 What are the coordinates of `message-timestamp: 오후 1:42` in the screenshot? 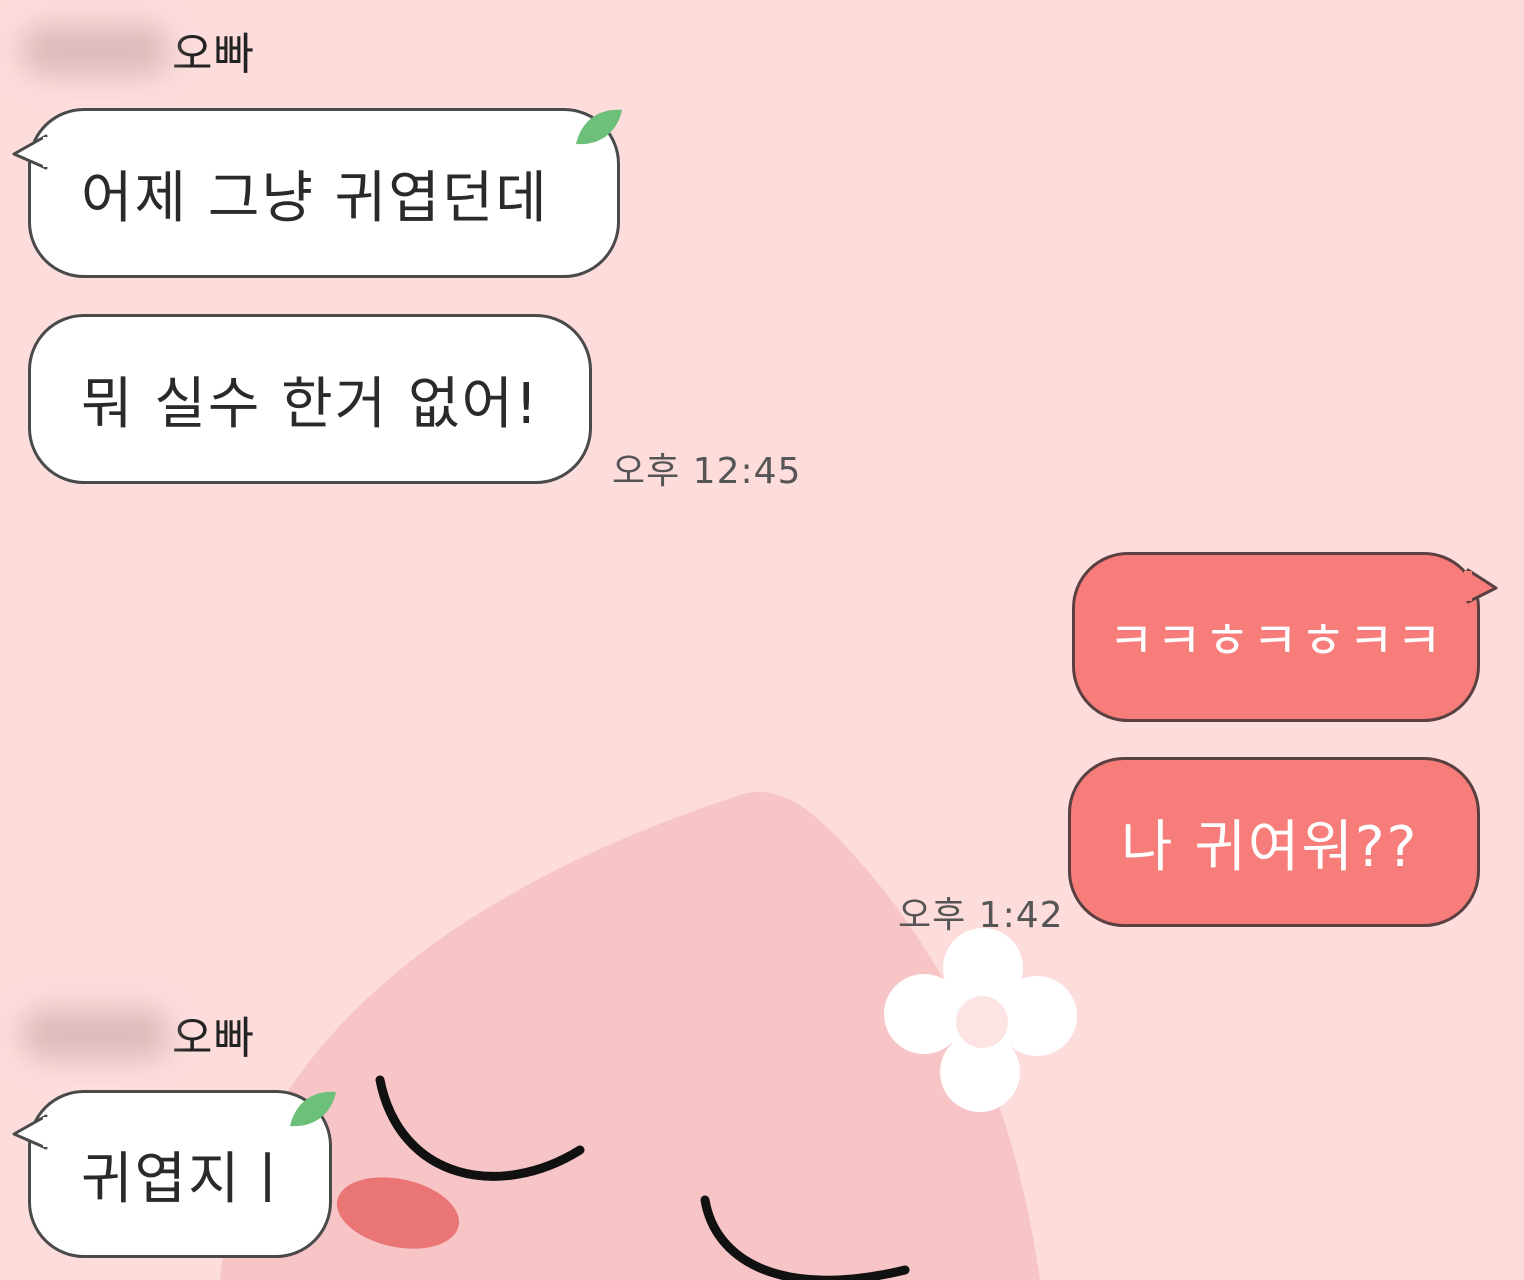 It's located at (981, 915).